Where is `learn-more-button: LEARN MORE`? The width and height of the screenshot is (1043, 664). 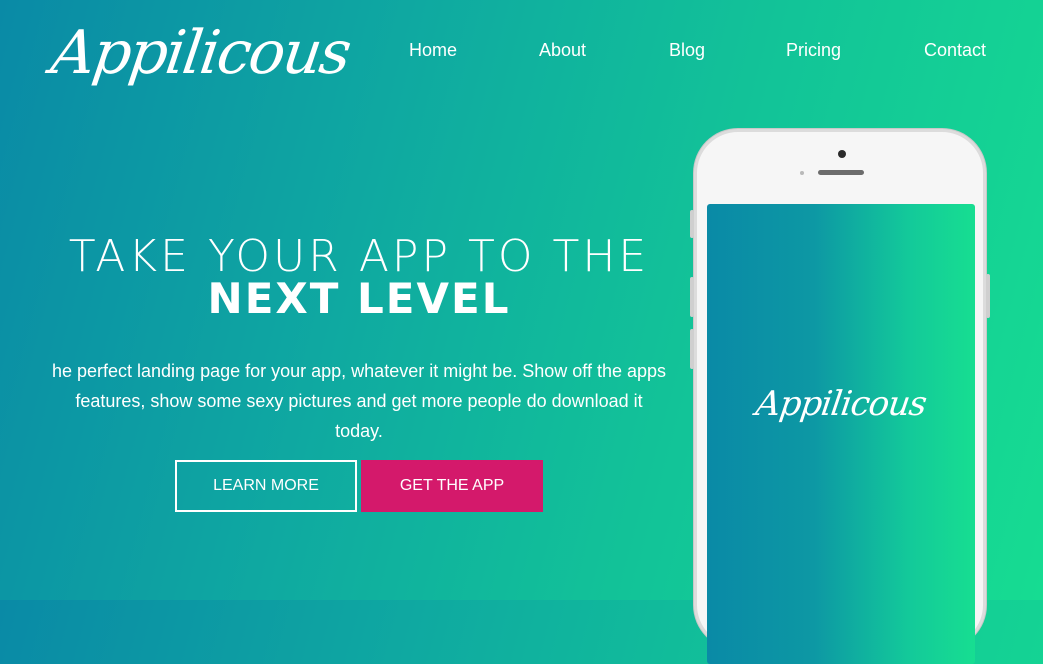 learn-more-button: LEARN MORE is located at coordinates (266, 486).